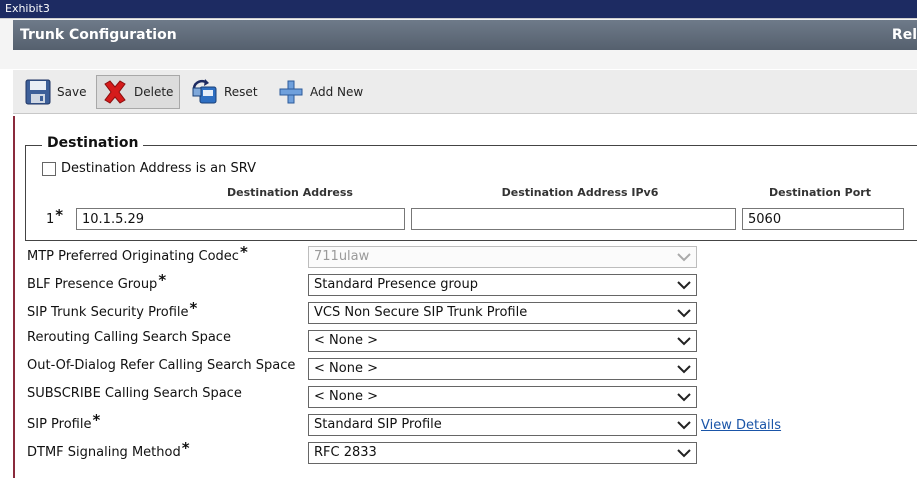 This screenshot has height=484, width=917. I want to click on delete-button: Delete, so click(138, 92).